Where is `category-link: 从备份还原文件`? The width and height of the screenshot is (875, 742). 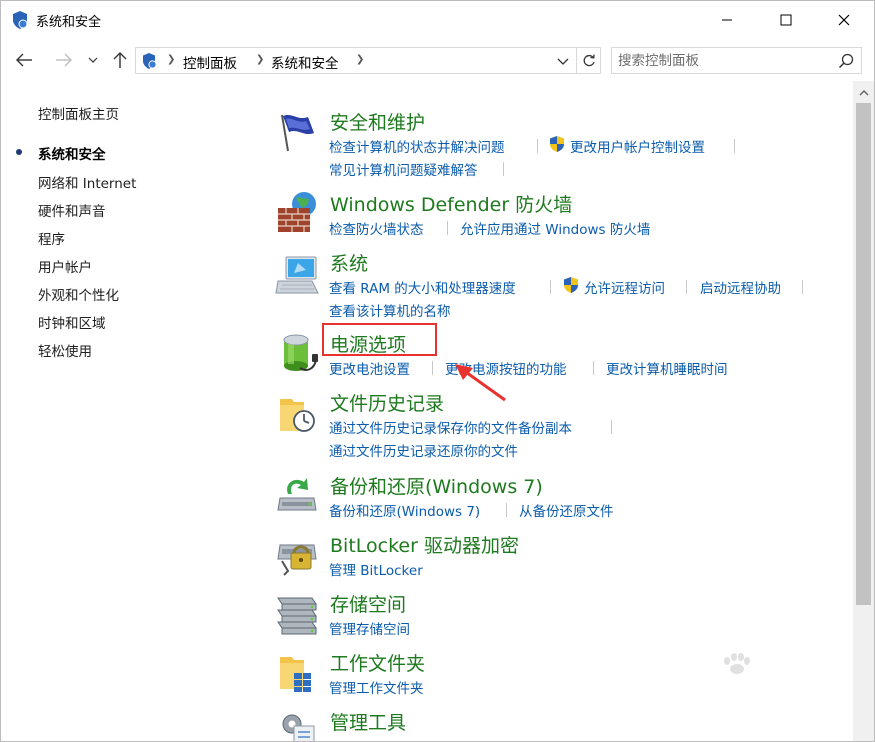 category-link: 从备份还原文件 is located at coordinates (566, 510).